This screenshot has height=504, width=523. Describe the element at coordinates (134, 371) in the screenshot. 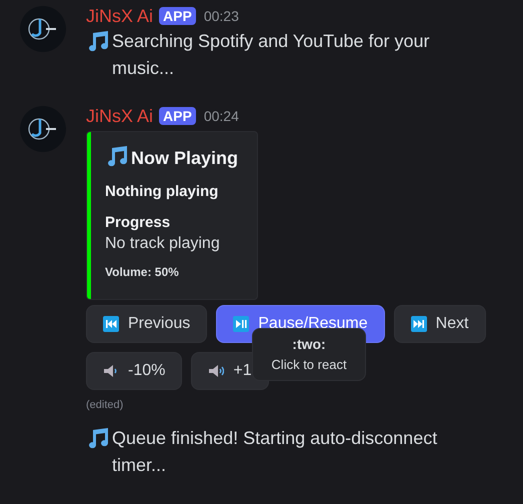

I see `action-button: -10%` at that location.